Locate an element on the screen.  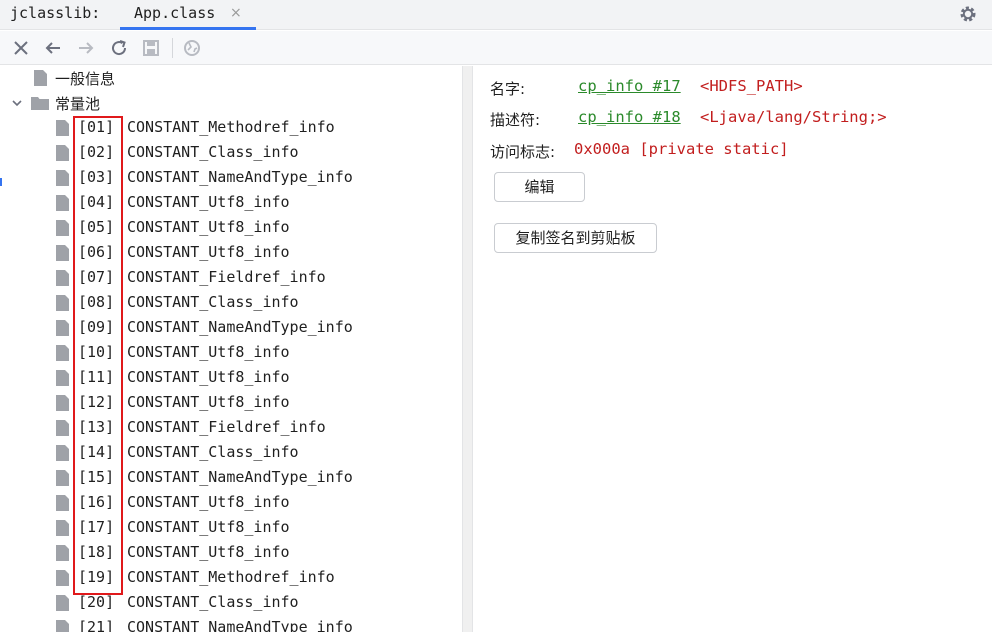
tab-close-icon: × is located at coordinates (236, 13).